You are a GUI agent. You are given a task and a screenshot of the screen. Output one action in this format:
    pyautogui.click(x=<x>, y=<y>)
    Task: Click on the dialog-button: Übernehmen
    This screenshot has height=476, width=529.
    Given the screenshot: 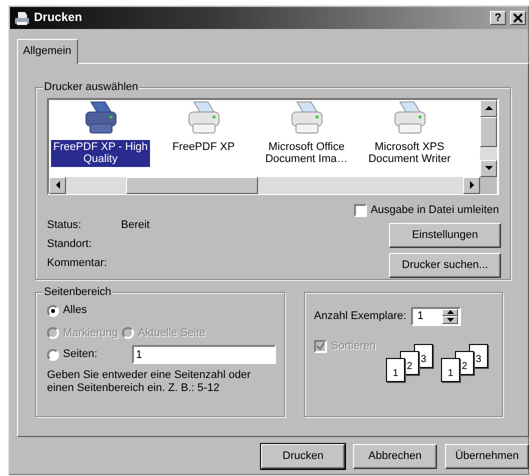 What is the action you would take?
    pyautogui.click(x=487, y=456)
    